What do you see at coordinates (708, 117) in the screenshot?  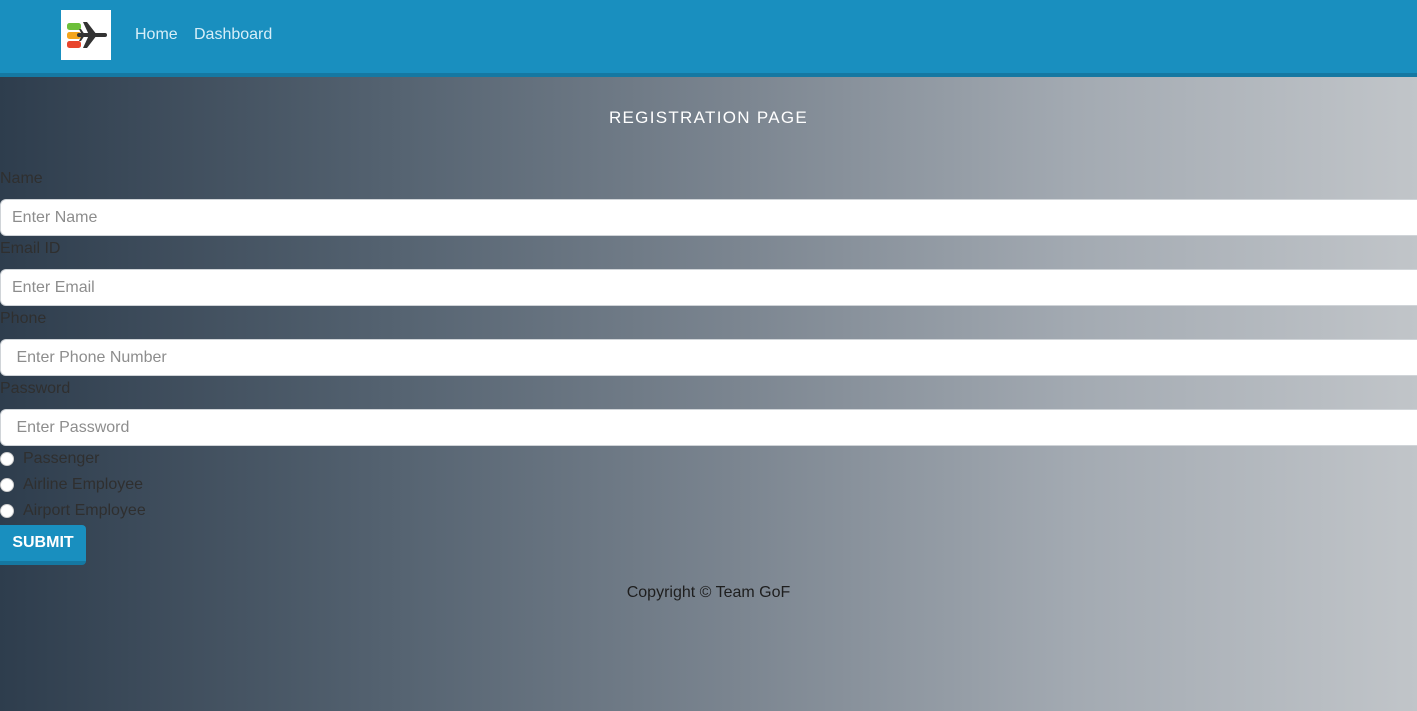 I see `page-title: REGISTRATION PAGE` at bounding box center [708, 117].